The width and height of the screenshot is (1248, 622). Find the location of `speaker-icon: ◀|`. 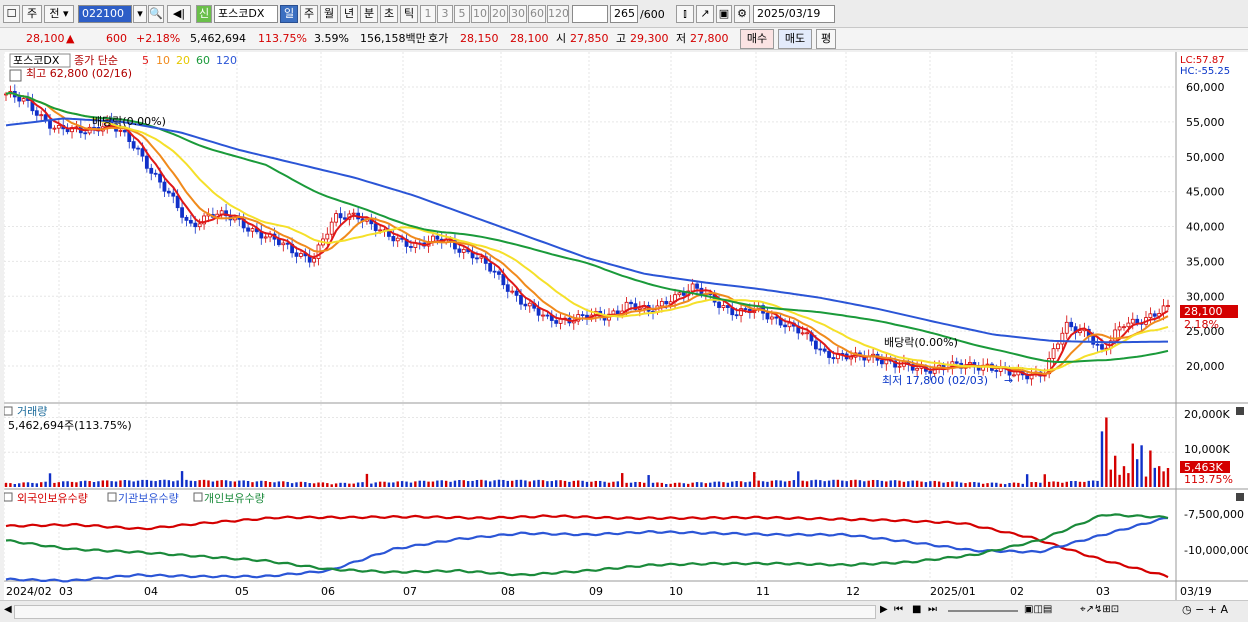

speaker-icon: ◀| is located at coordinates (179, 14).